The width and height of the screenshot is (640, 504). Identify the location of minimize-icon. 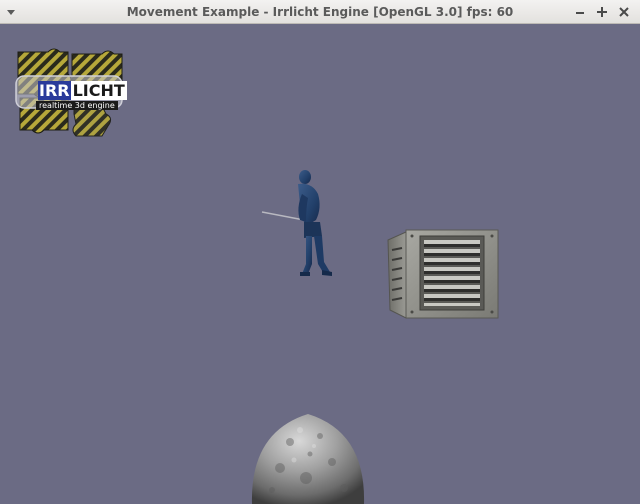
(580, 12).